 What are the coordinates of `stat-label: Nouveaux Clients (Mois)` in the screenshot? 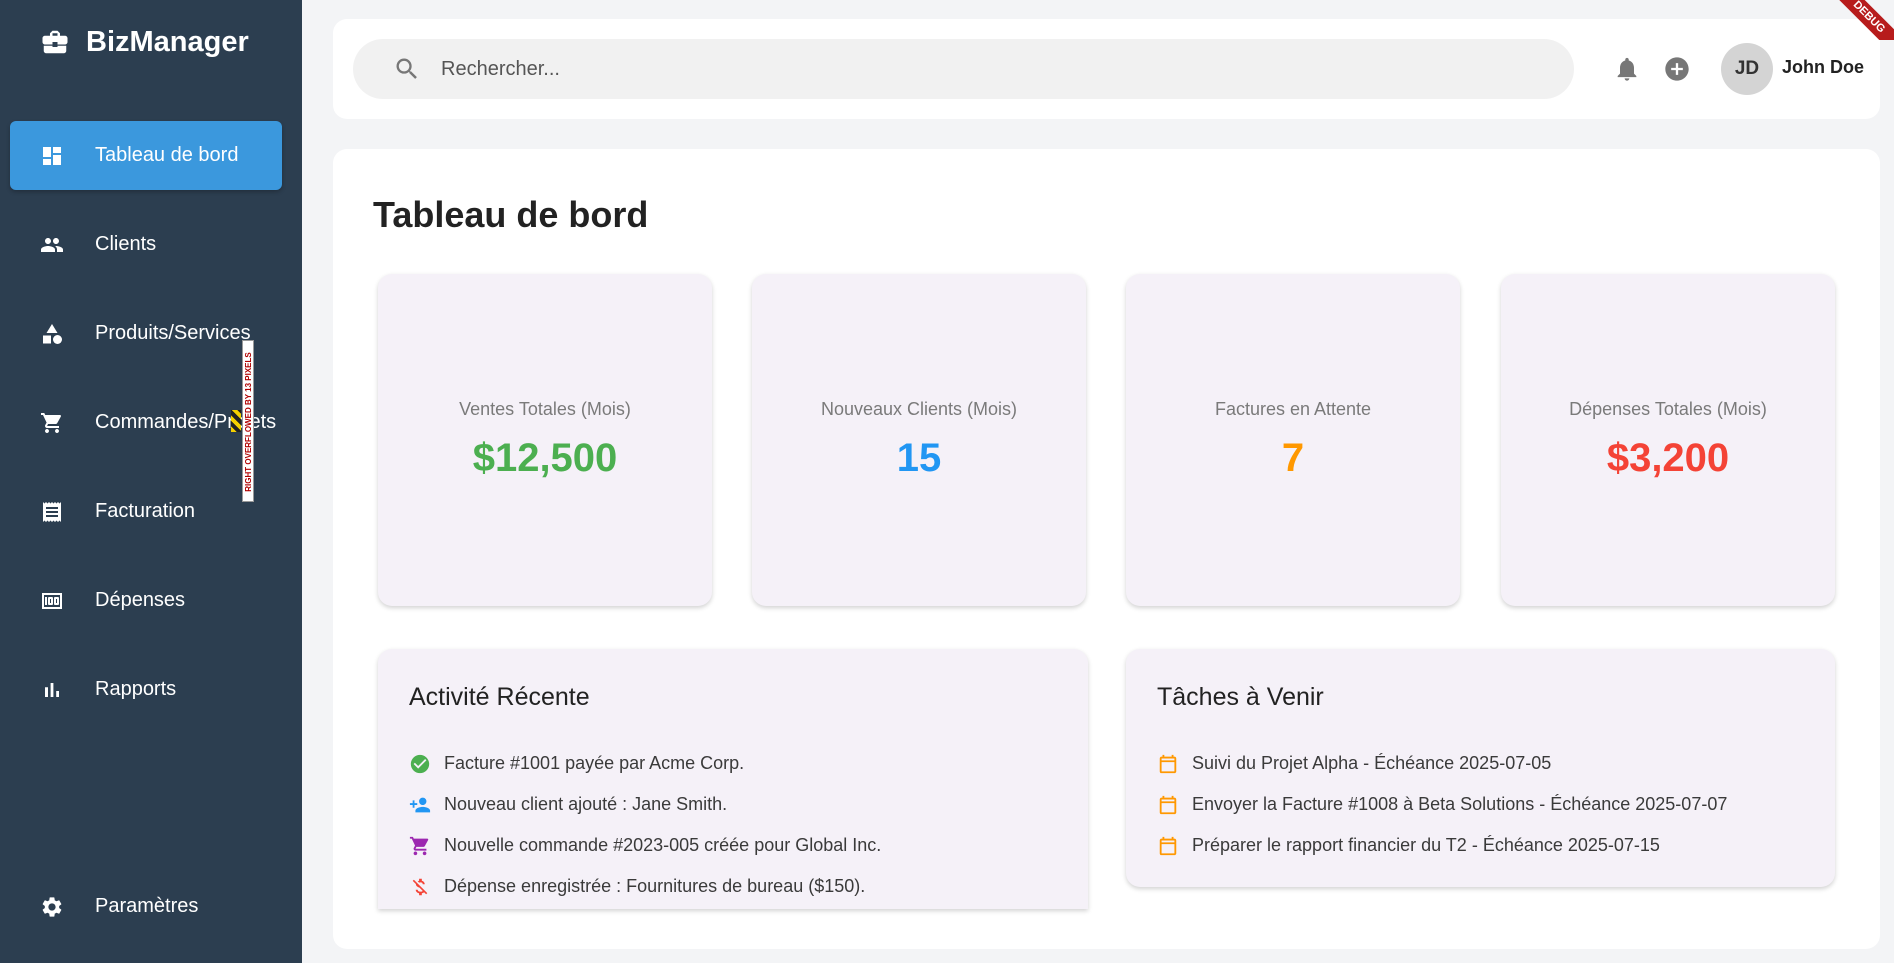 It's located at (919, 409).